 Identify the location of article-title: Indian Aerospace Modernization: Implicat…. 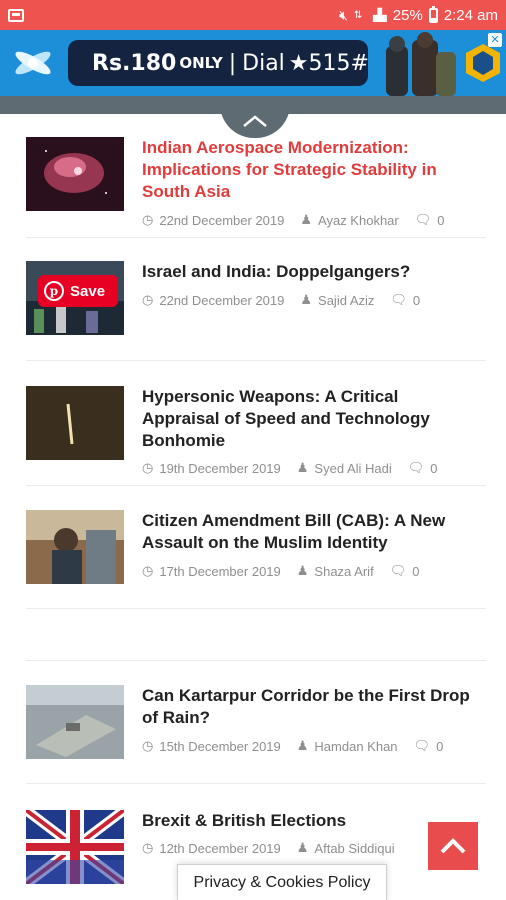
(307, 170).